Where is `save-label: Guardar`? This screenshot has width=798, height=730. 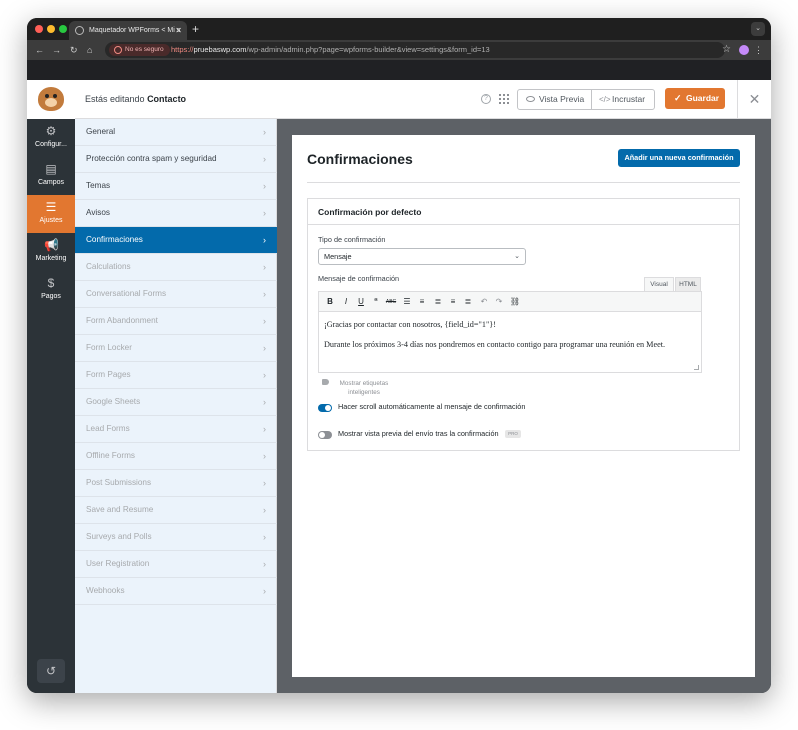 save-label: Guardar is located at coordinates (703, 98).